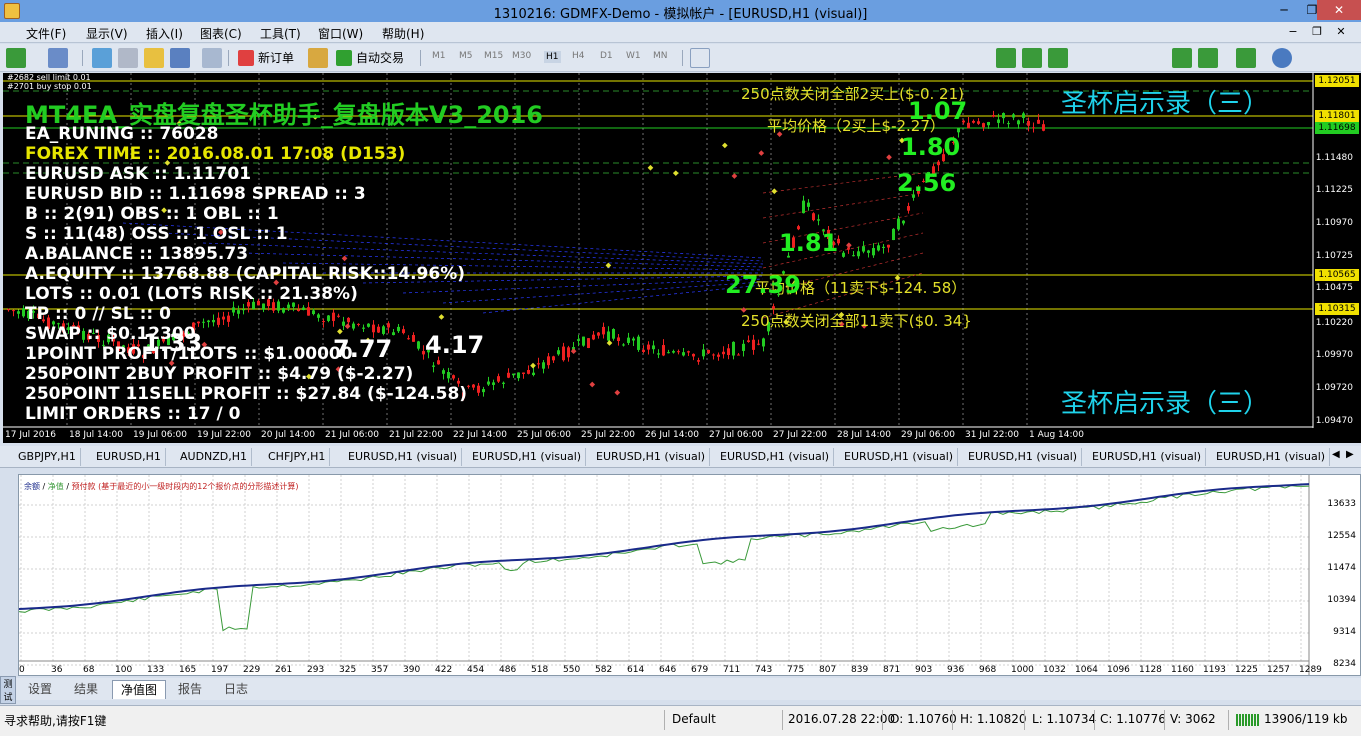 The width and height of the screenshot is (1361, 736). Describe the element at coordinates (220, 670) in the screenshot. I see `equity-x-tick: 197` at that location.